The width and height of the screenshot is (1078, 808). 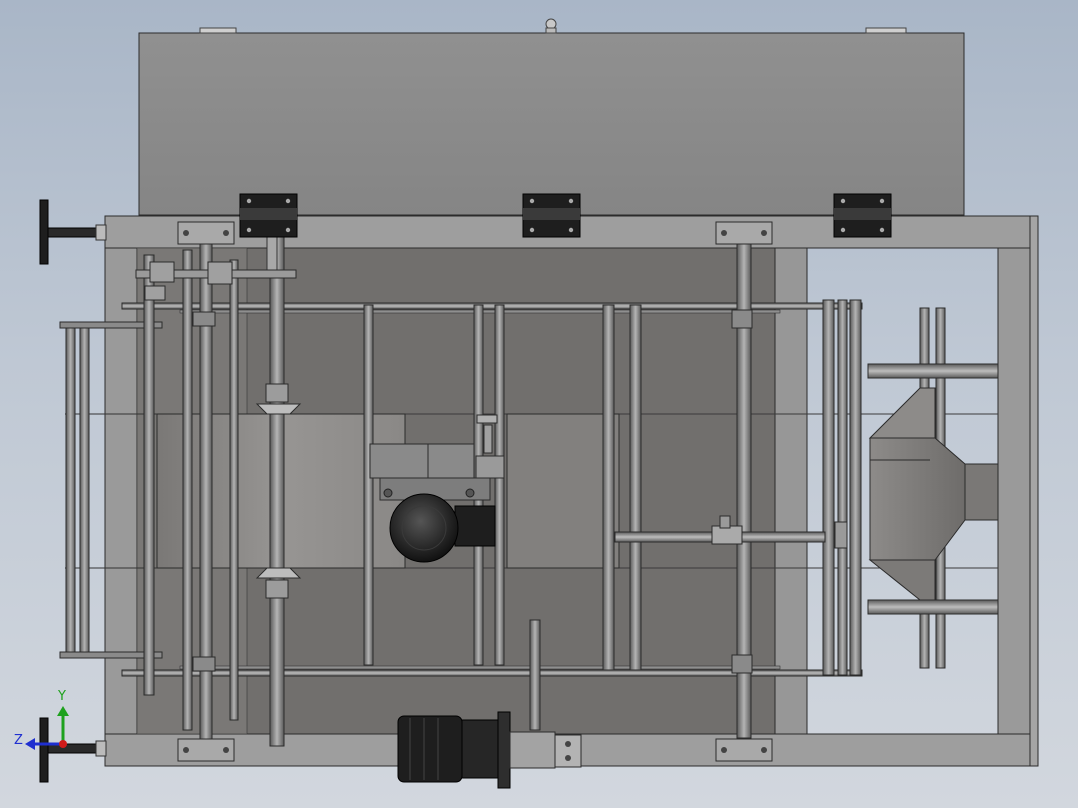 I want to click on hinge-left, so click(x=268, y=215).